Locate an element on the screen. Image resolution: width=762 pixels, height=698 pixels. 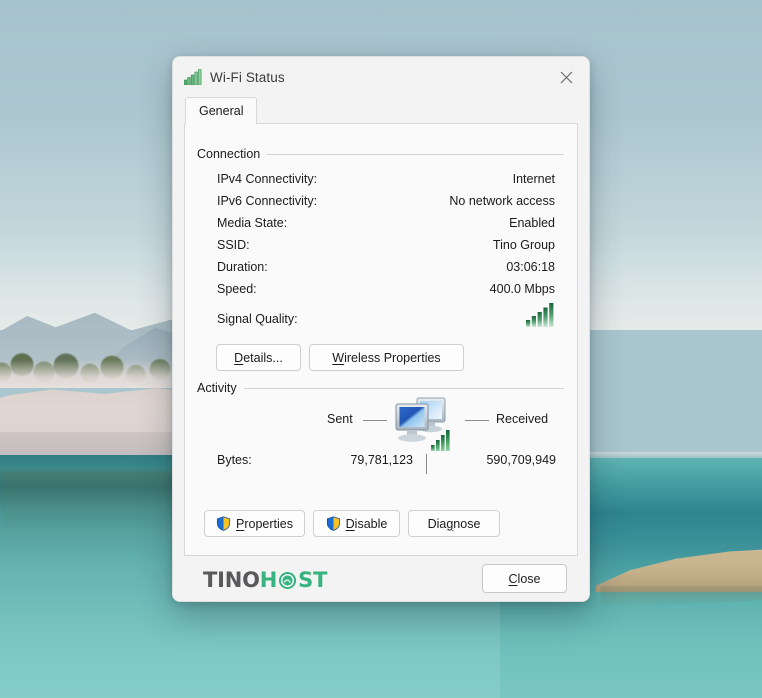
wireless-properties-button-label: Wireless Properties is located at coordinates (386, 357).